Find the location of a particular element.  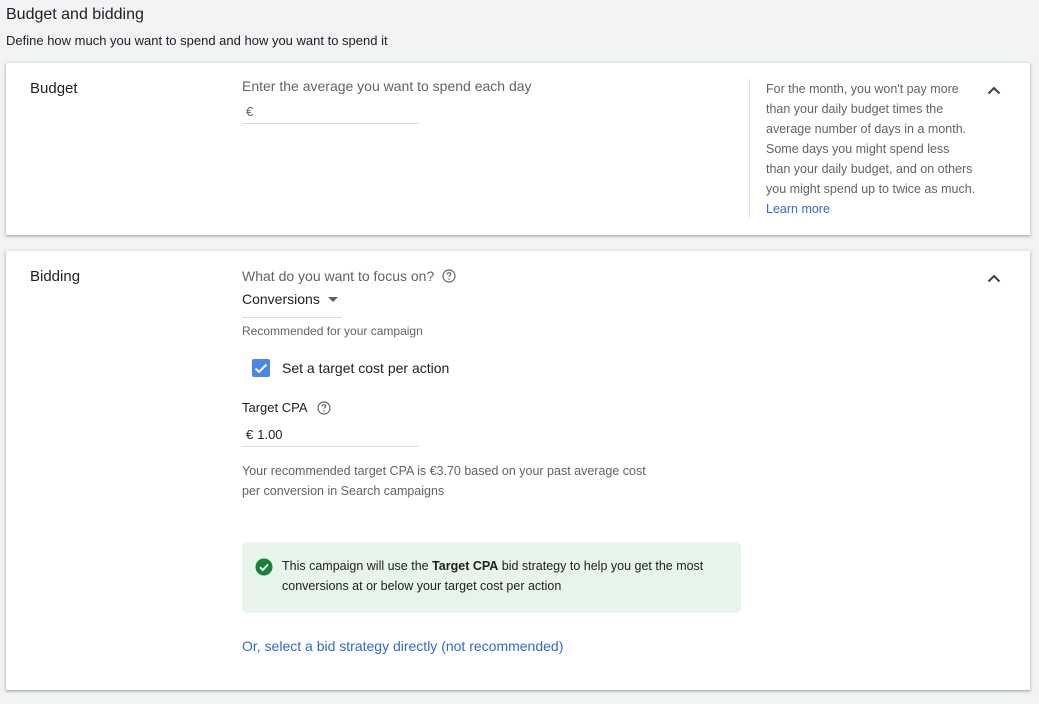

strategy-info-bold: Target CPA is located at coordinates (465, 566).